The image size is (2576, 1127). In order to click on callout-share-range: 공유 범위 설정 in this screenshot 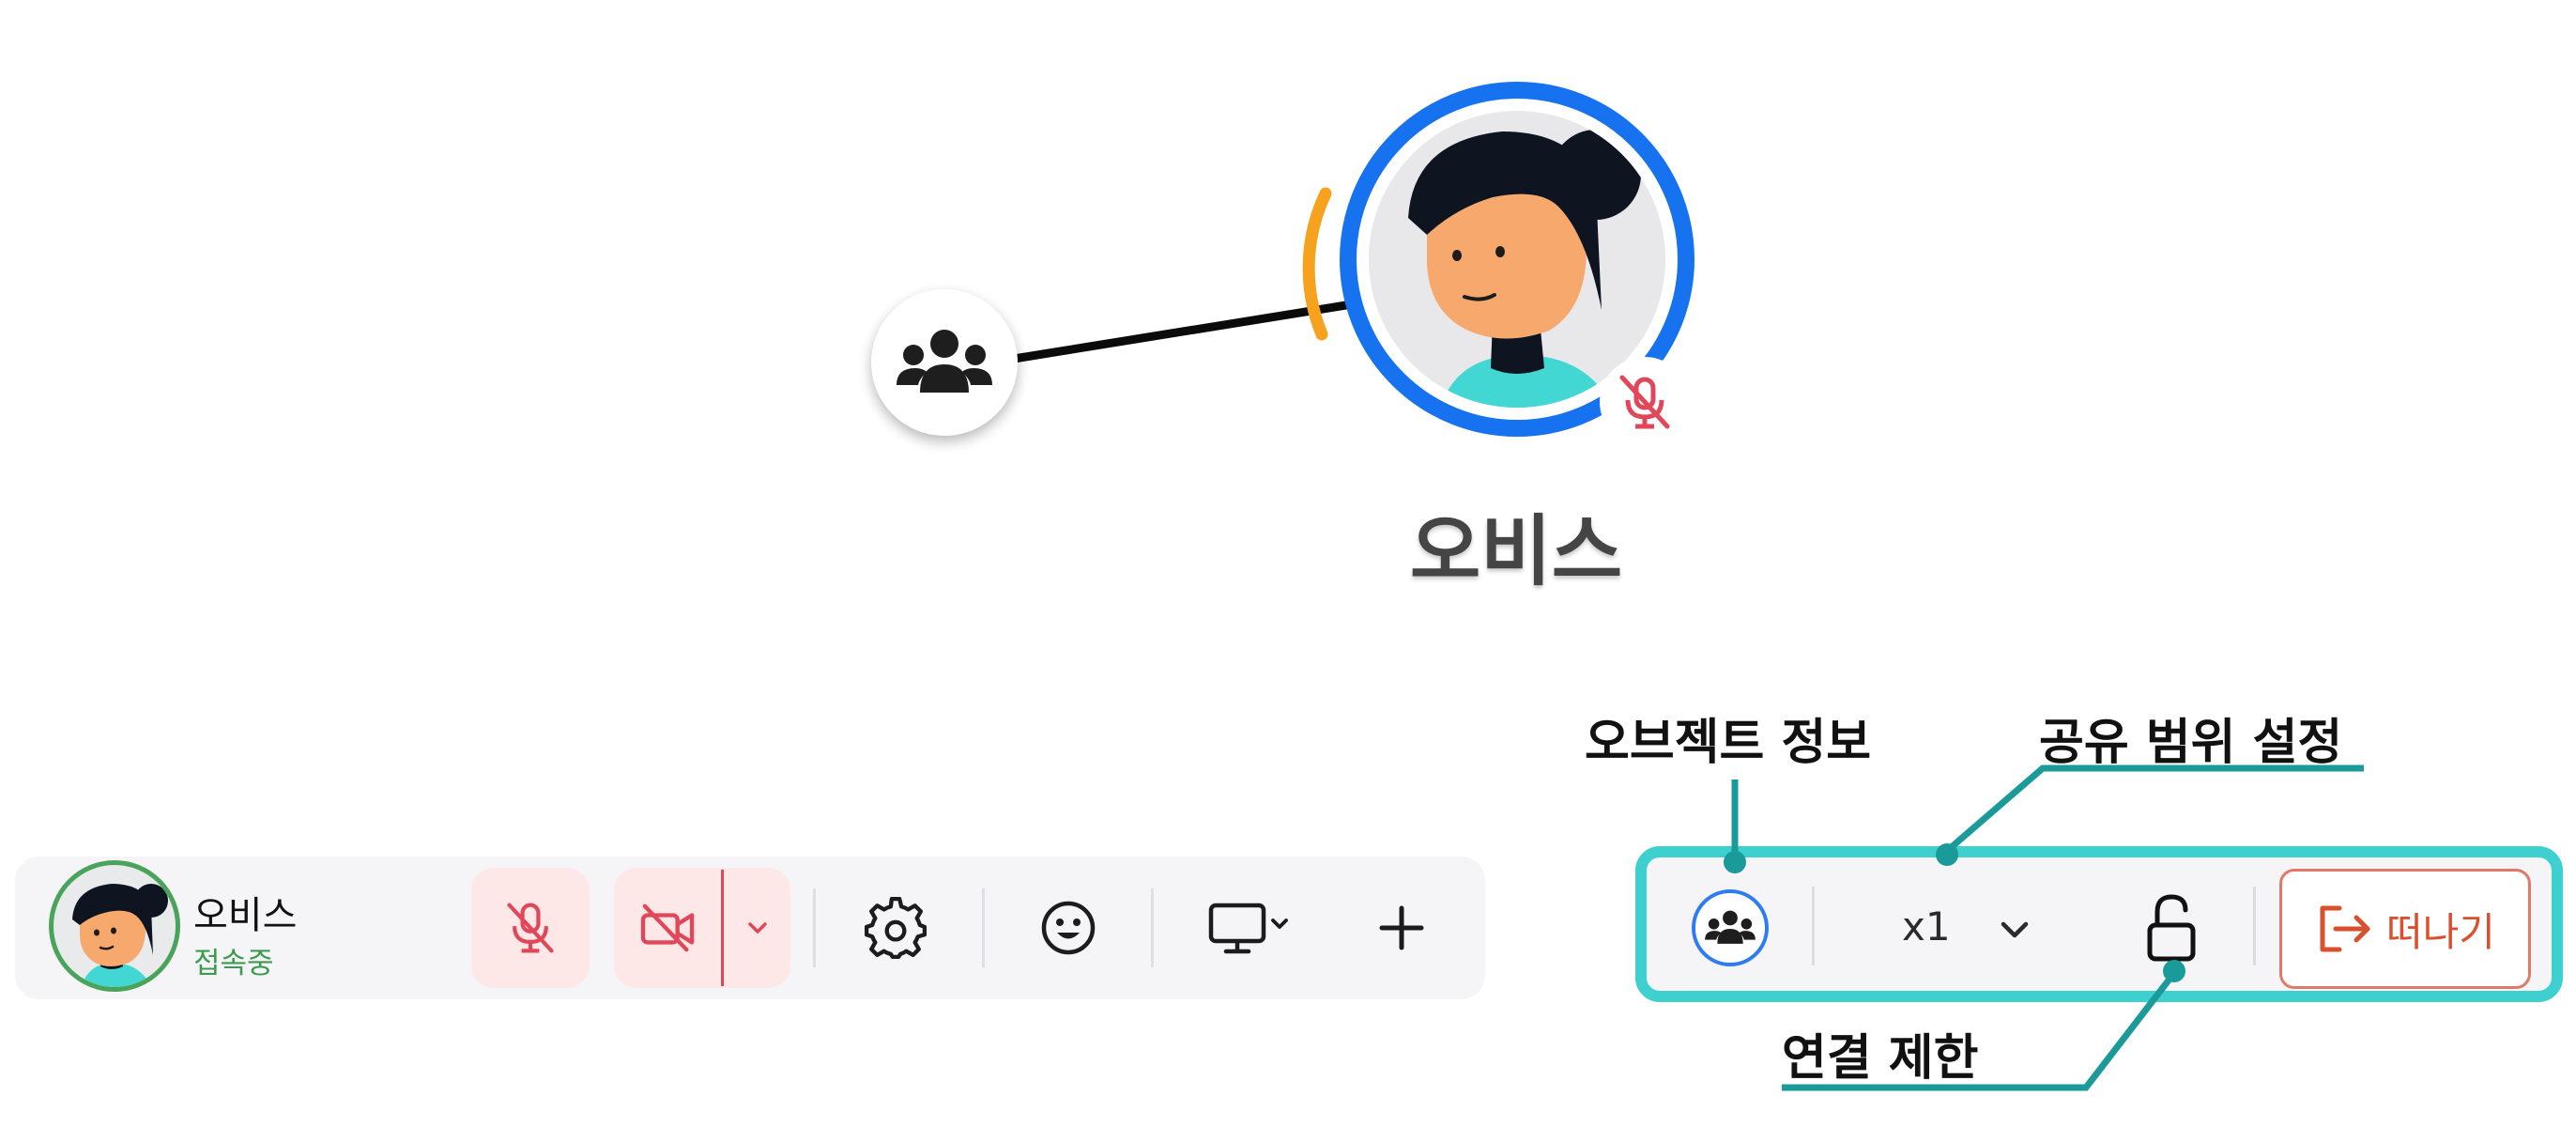, I will do `click(2191, 743)`.